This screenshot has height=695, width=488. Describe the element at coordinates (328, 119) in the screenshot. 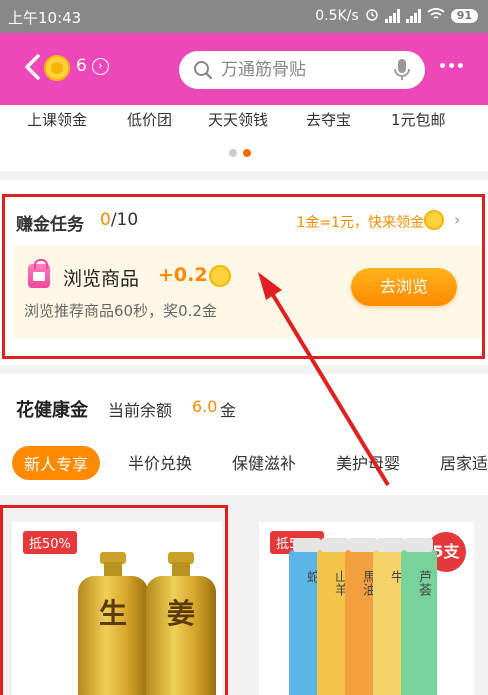

I see `quick-nav-item-treasure: 去夺宝` at that location.